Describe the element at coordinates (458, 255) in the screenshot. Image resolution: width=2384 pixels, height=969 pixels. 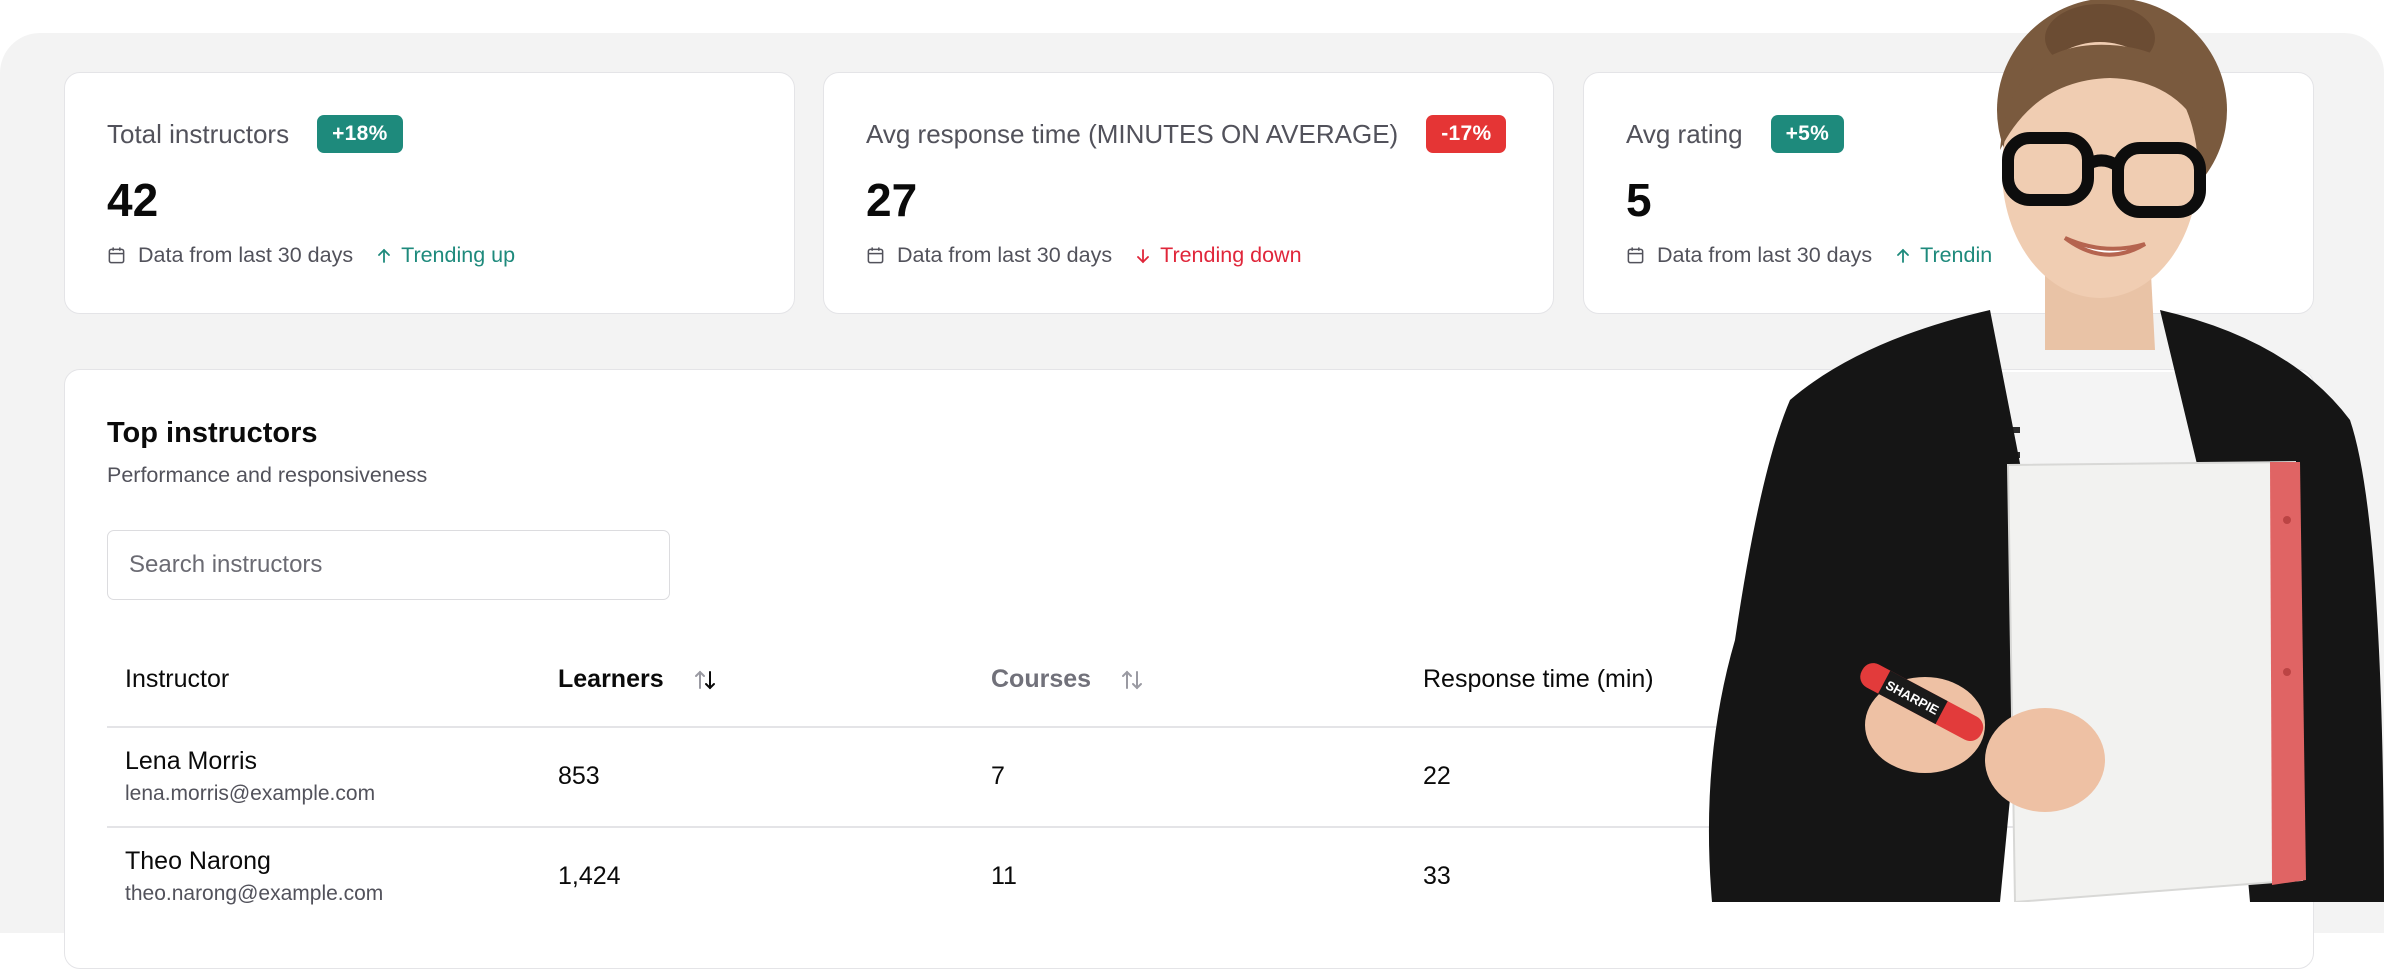
I see `trend-text: Trending up` at that location.